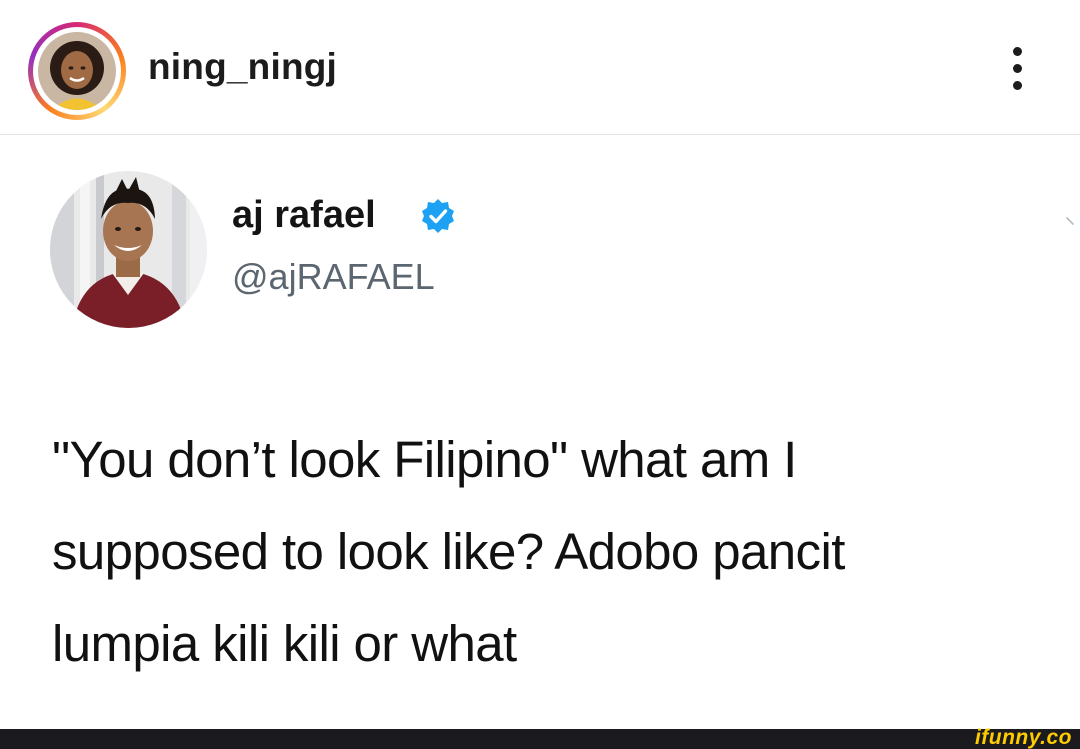  Describe the element at coordinates (304, 215) in the screenshot. I see `tweet-display-name: aj rafael` at that location.